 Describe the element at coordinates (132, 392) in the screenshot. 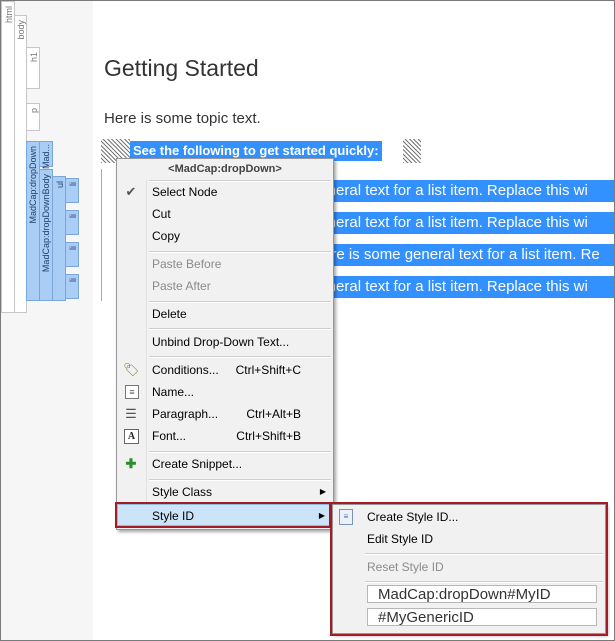

I see `name-tag-icon: ≡` at that location.